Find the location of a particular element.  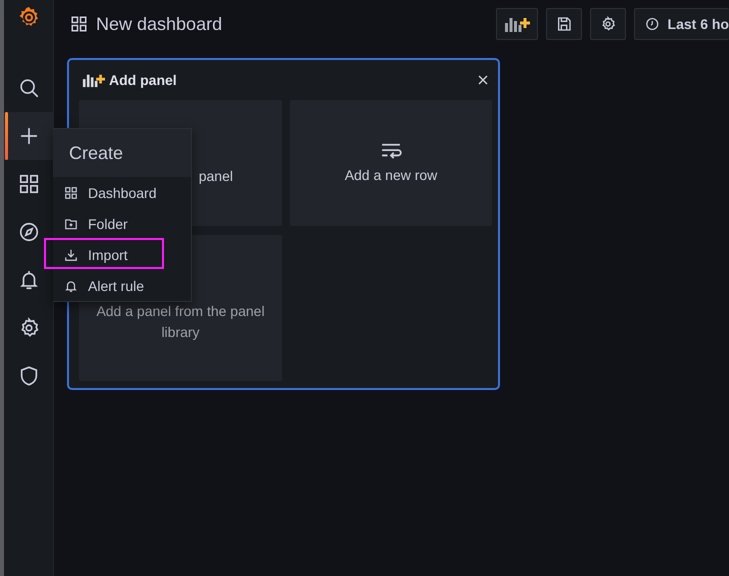

card-label: Add a new row is located at coordinates (391, 175).